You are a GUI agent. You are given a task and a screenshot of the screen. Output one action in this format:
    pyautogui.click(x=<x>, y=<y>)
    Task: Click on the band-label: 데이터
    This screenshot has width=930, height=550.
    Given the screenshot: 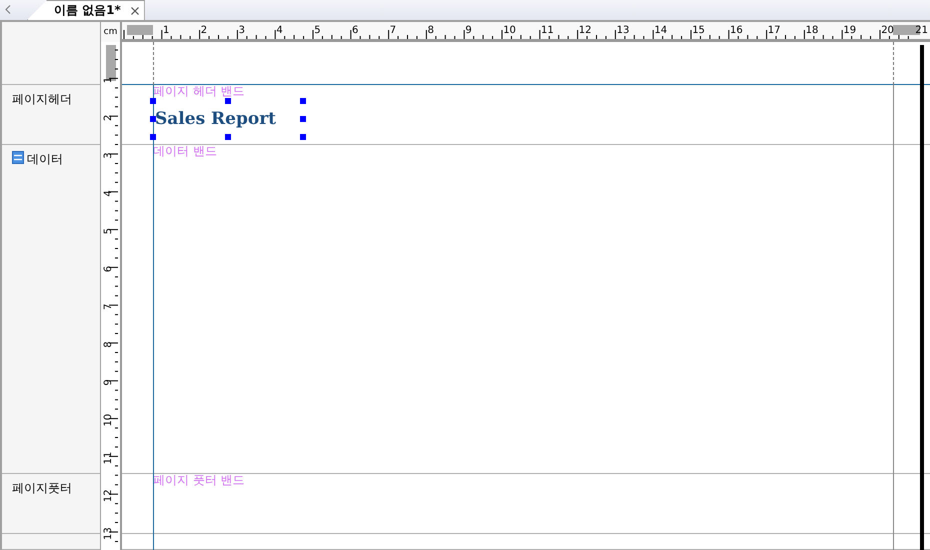 What is the action you would take?
    pyautogui.click(x=45, y=159)
    